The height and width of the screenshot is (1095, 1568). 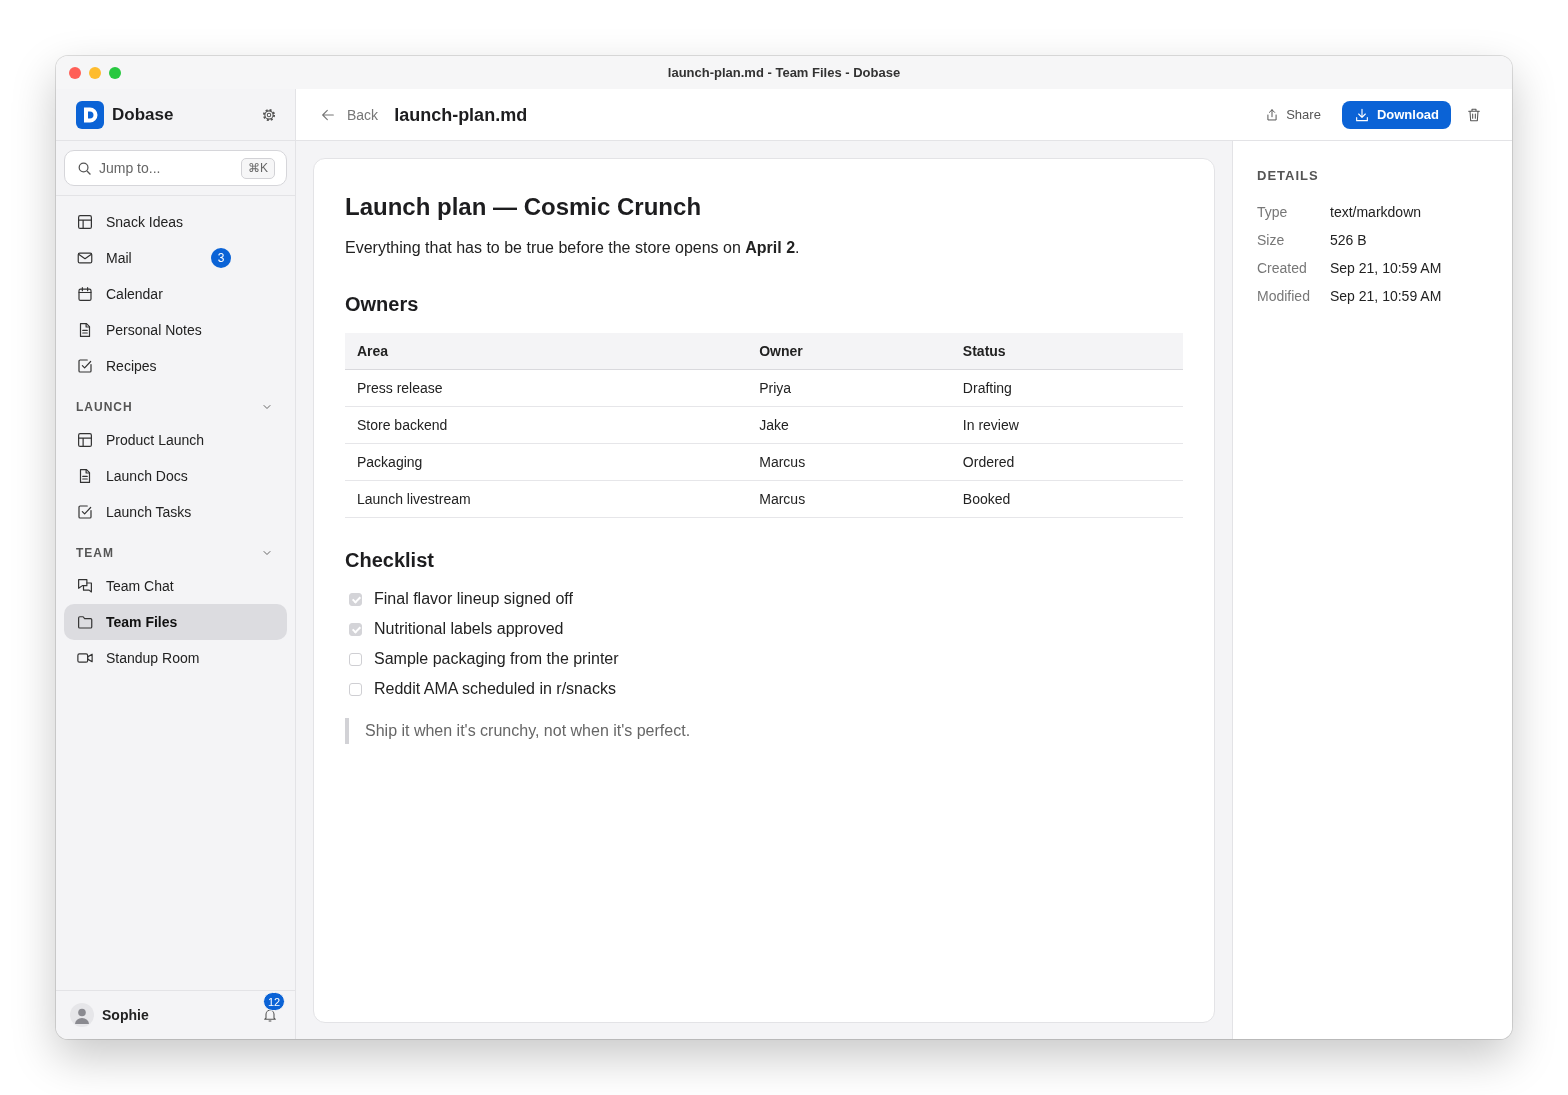 I want to click on user-name: Sophie, so click(x=125, y=1015).